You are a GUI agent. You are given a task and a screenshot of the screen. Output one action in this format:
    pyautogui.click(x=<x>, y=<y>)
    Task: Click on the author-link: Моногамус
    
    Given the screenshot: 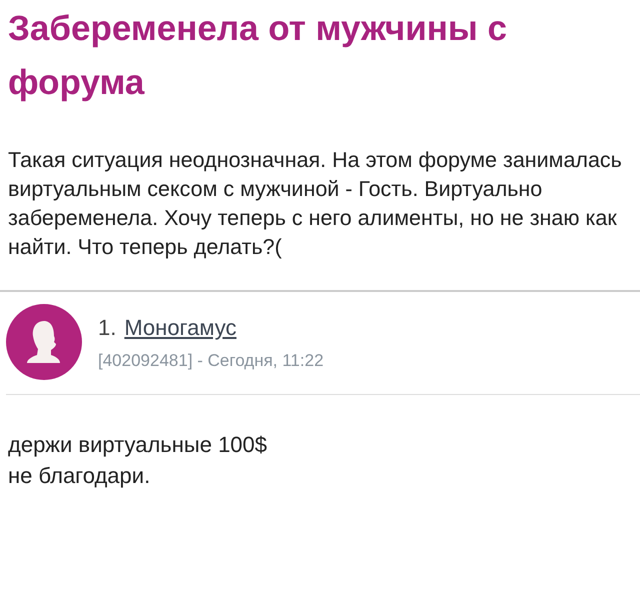 What is the action you would take?
    pyautogui.click(x=180, y=327)
    